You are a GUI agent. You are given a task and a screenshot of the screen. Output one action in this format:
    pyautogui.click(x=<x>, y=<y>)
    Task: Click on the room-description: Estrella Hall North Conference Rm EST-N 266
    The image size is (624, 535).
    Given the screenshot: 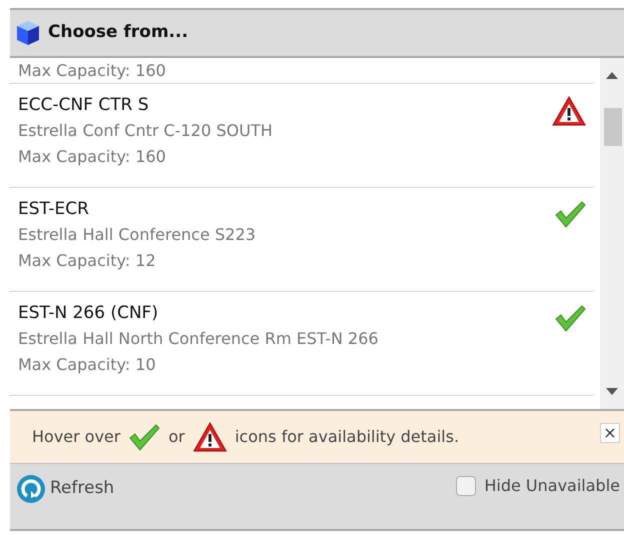 What is the action you would take?
    pyautogui.click(x=199, y=339)
    